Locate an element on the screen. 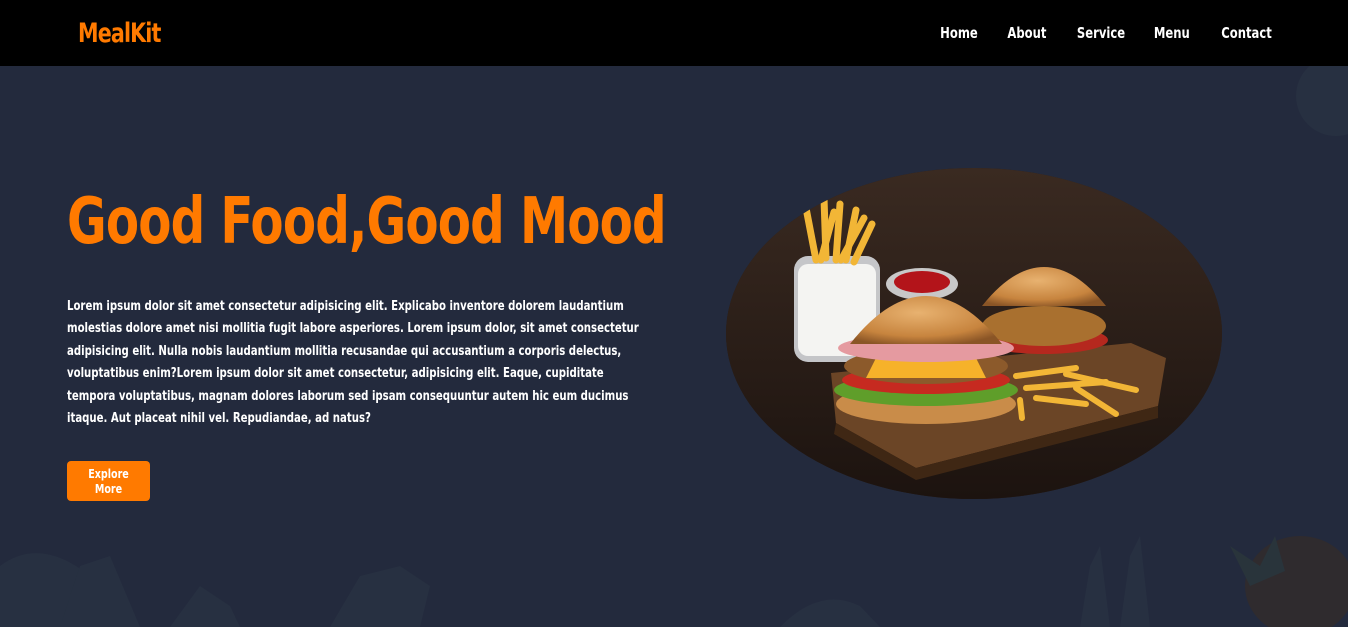 The image size is (1348, 627). nav-links: Home About Service Menu Contact is located at coordinates (1091, 33).